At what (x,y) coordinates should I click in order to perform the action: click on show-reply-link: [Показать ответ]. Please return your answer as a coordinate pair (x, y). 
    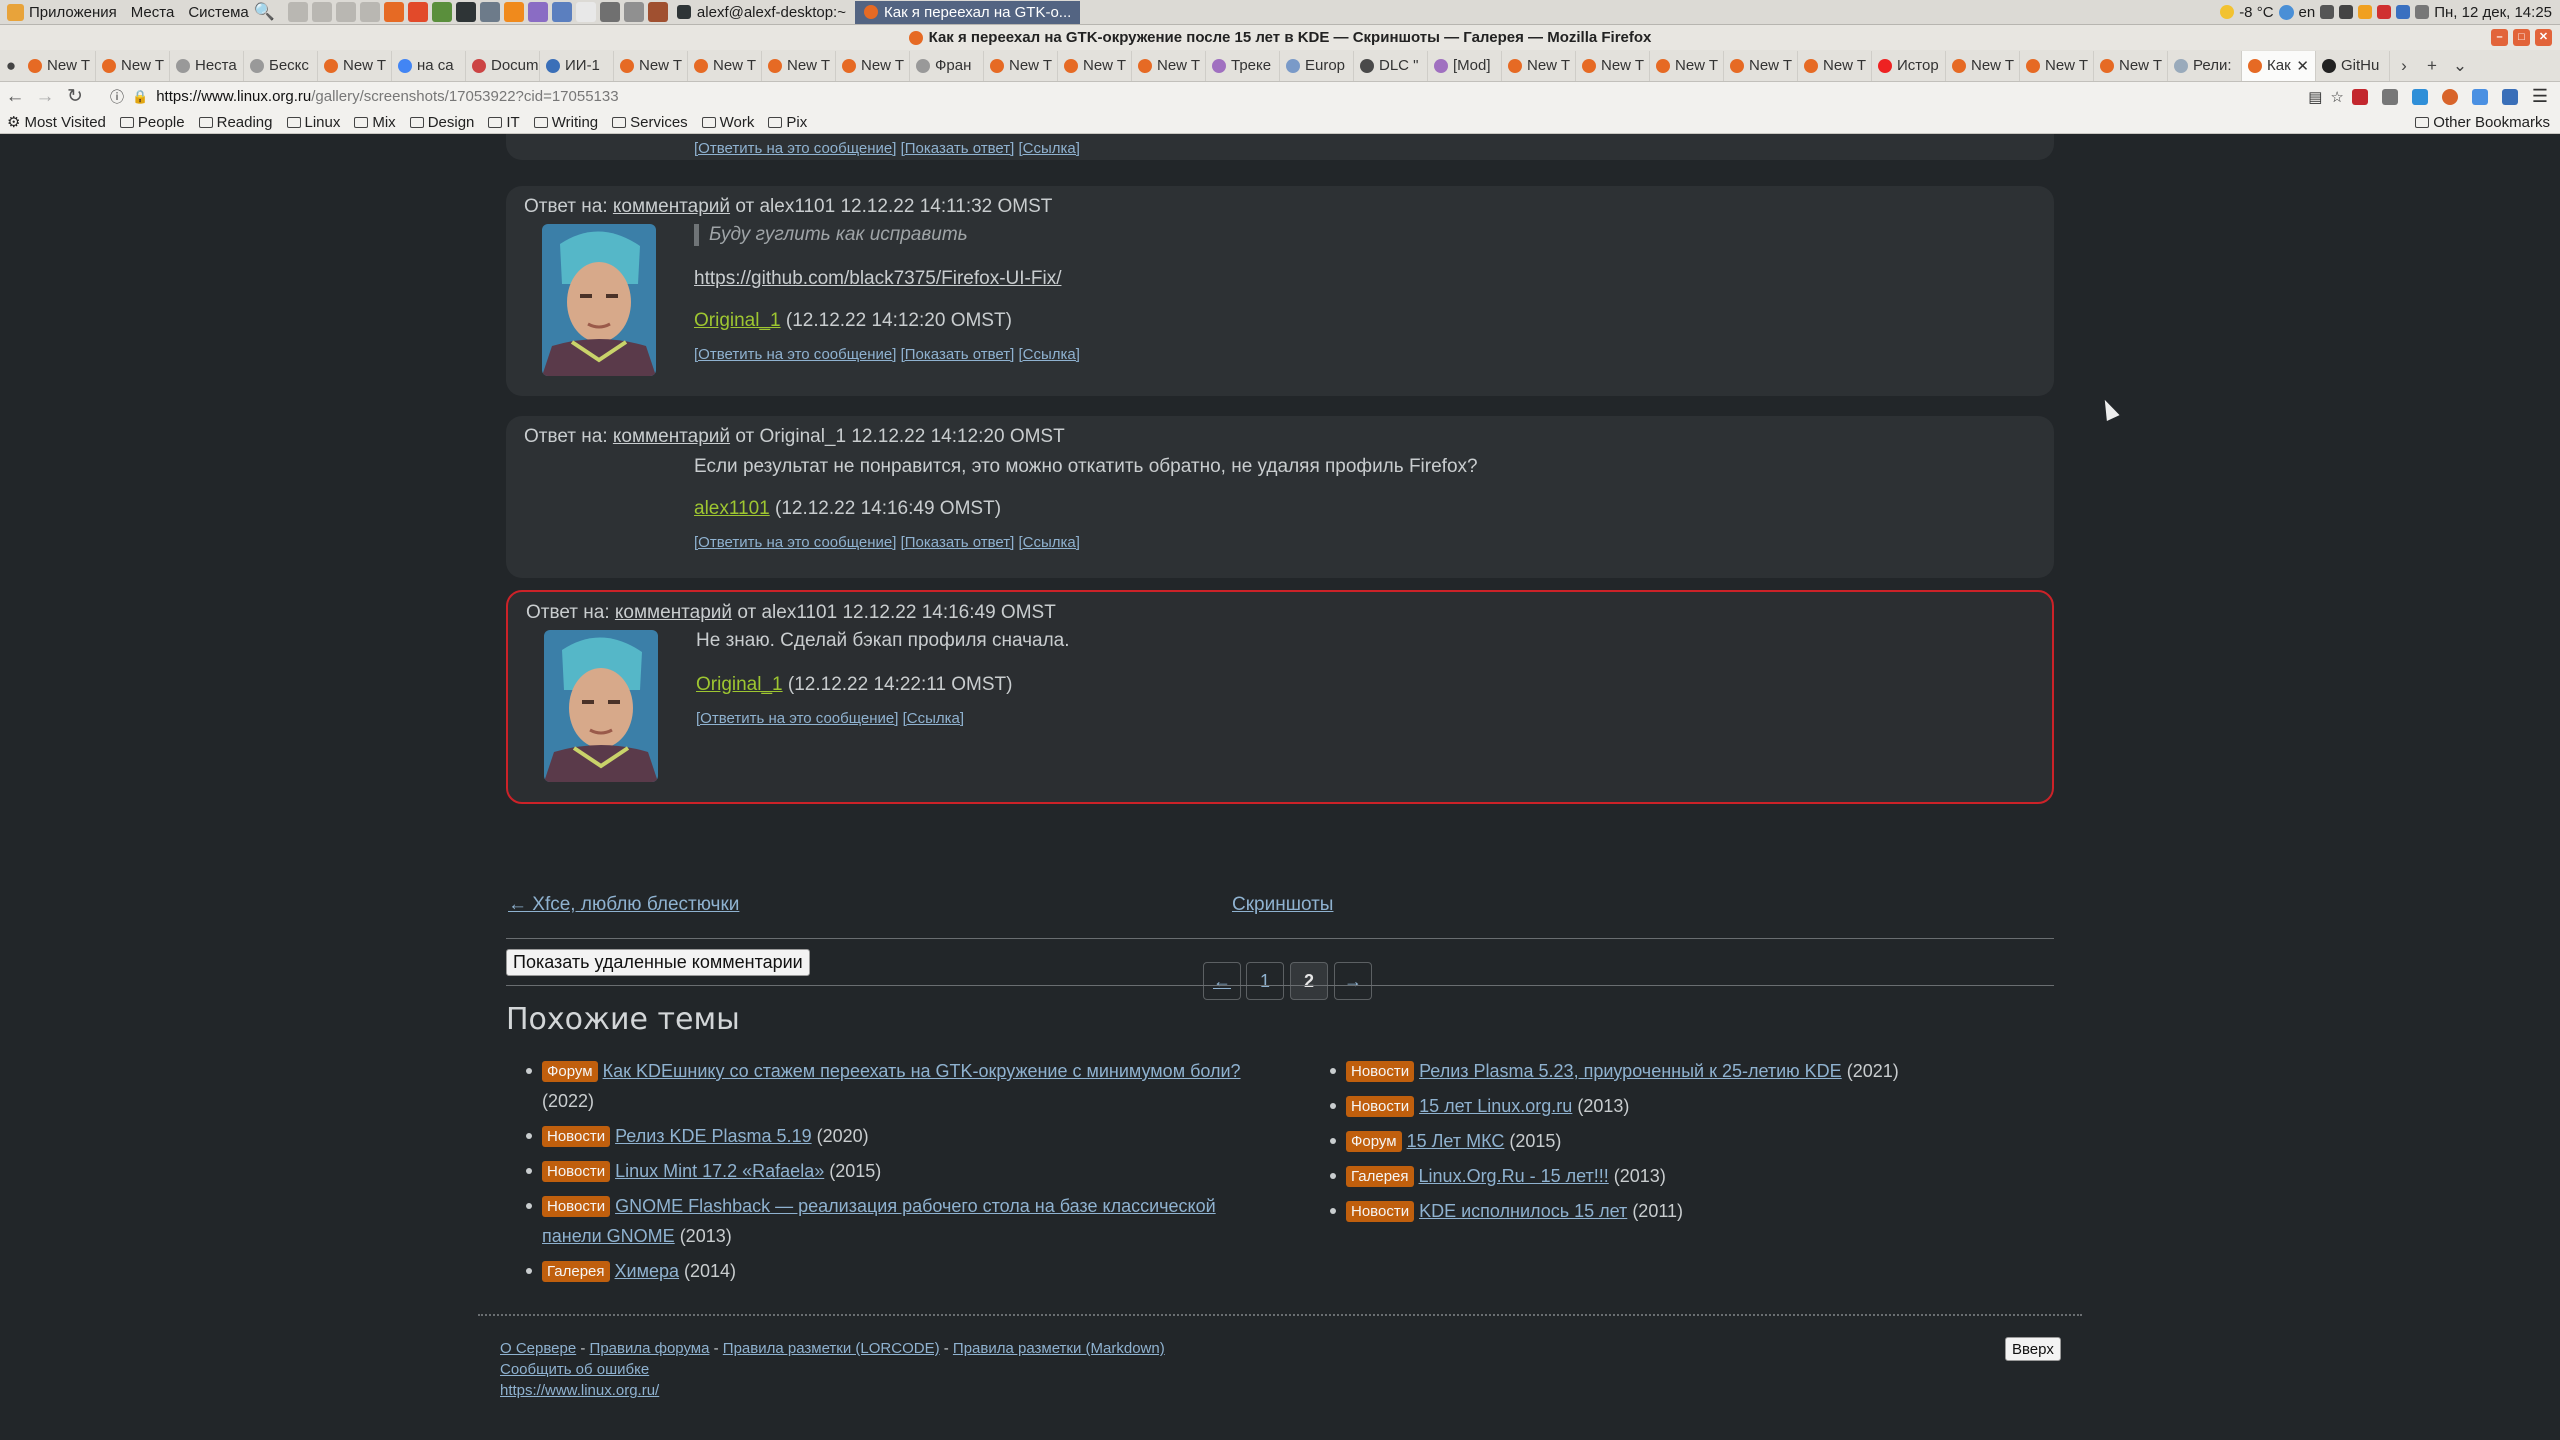
    Looking at the image, I should click on (958, 542).